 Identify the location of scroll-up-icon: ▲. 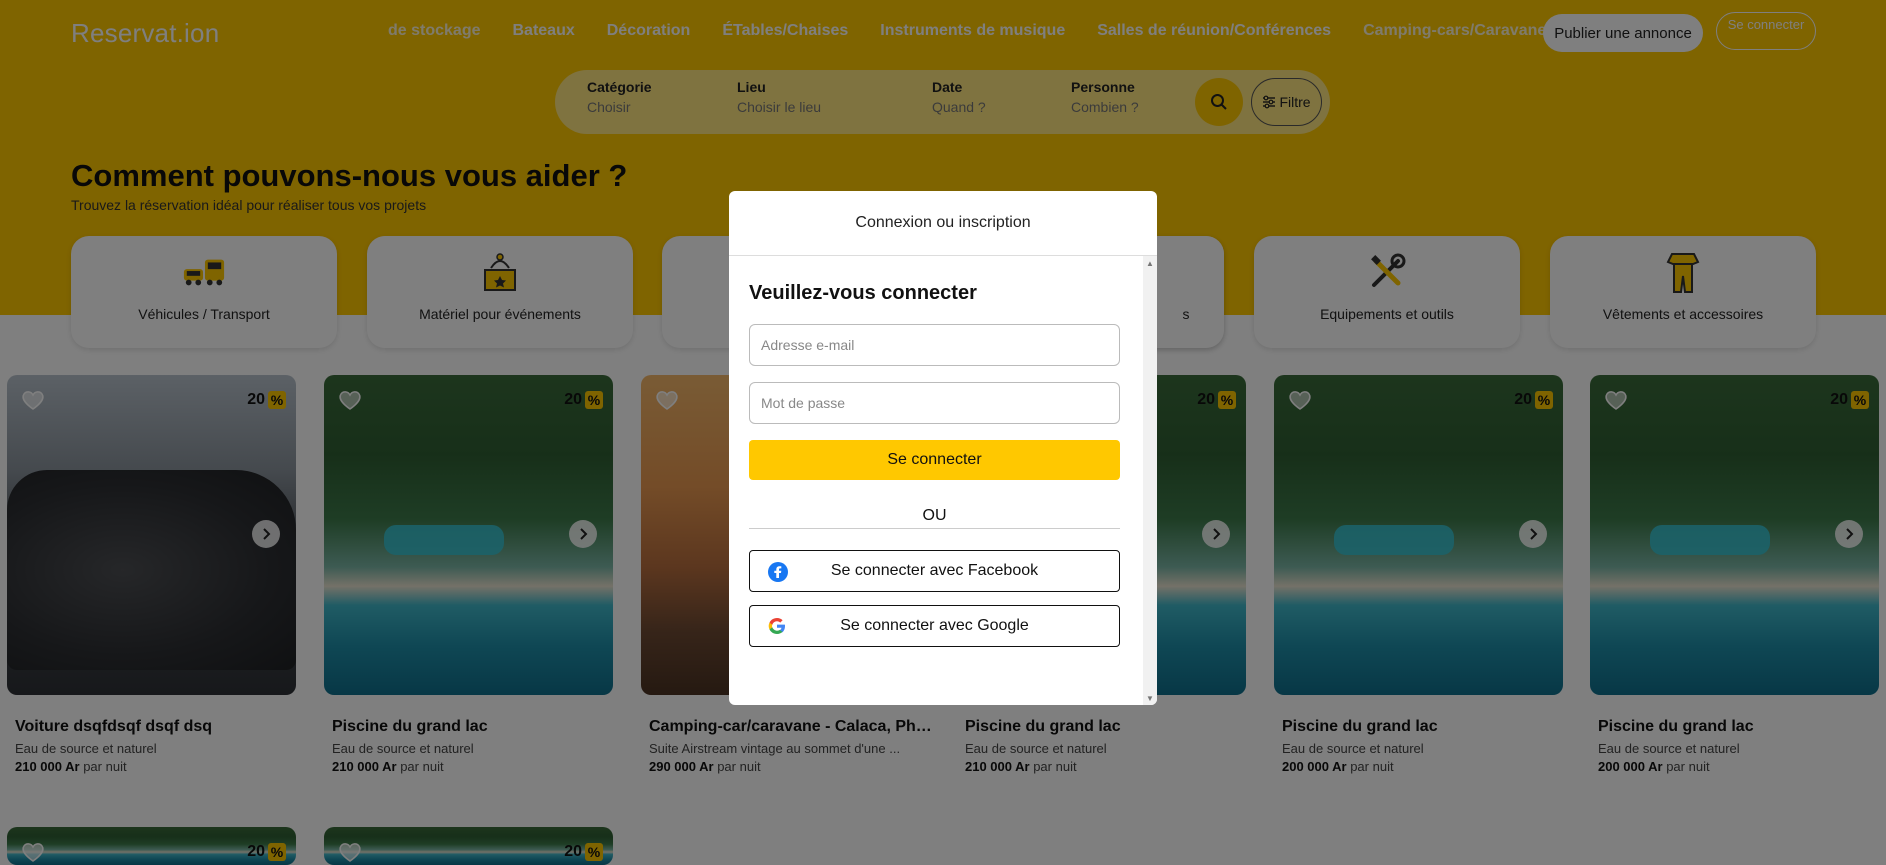
(1150, 263).